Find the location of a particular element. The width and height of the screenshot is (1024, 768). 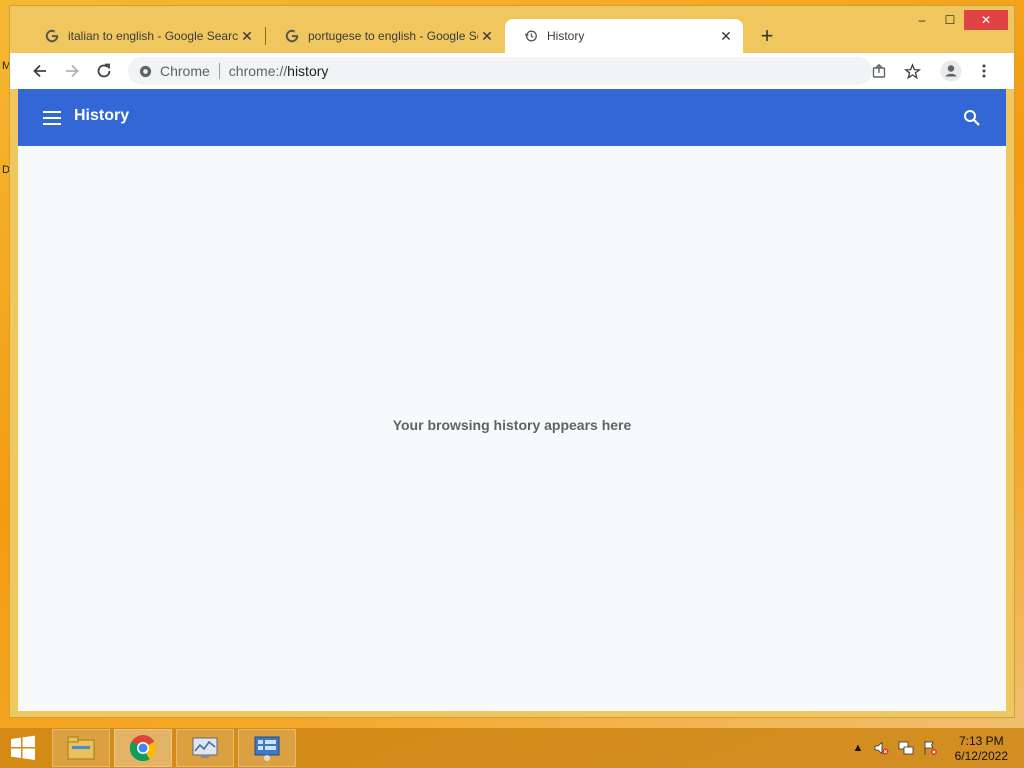

url-text: chrome://history is located at coordinates (279, 71).